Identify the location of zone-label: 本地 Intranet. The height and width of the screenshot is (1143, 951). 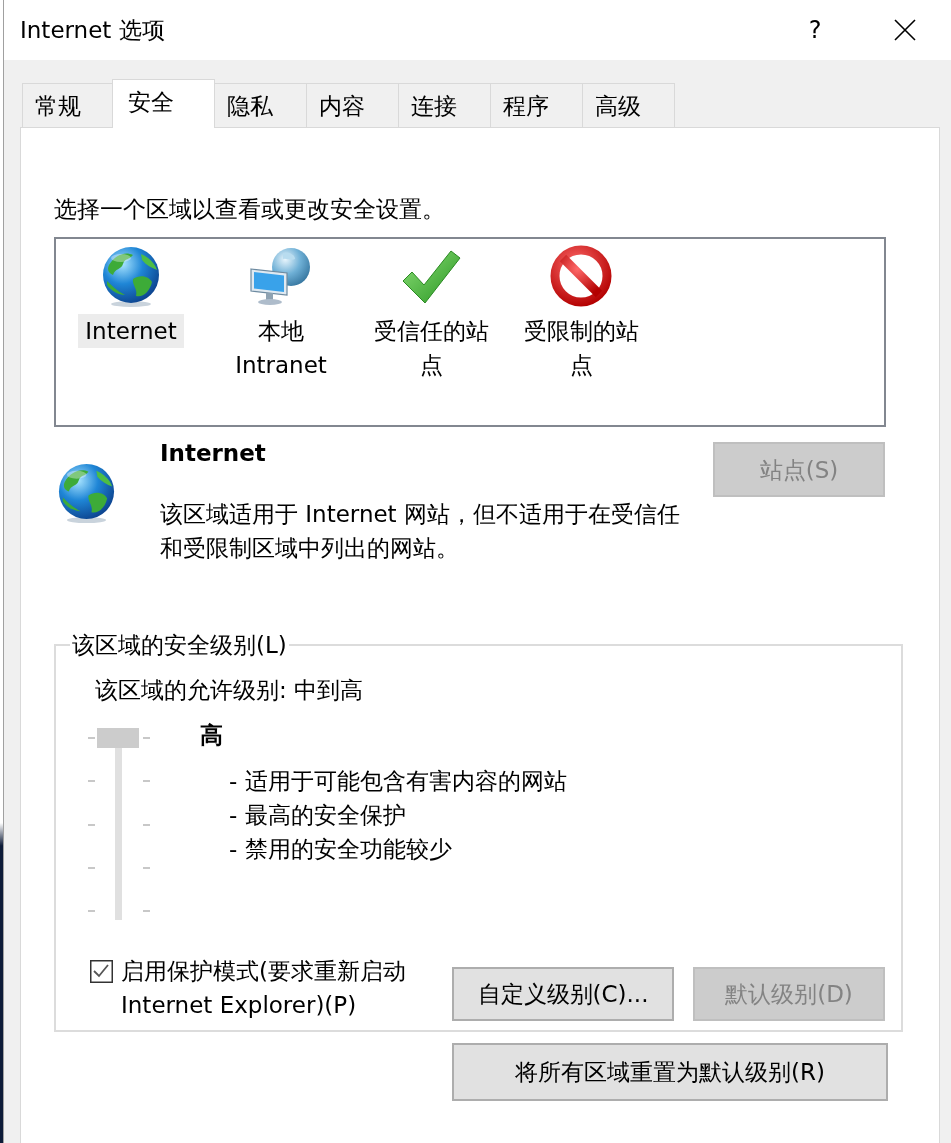
(281, 348).